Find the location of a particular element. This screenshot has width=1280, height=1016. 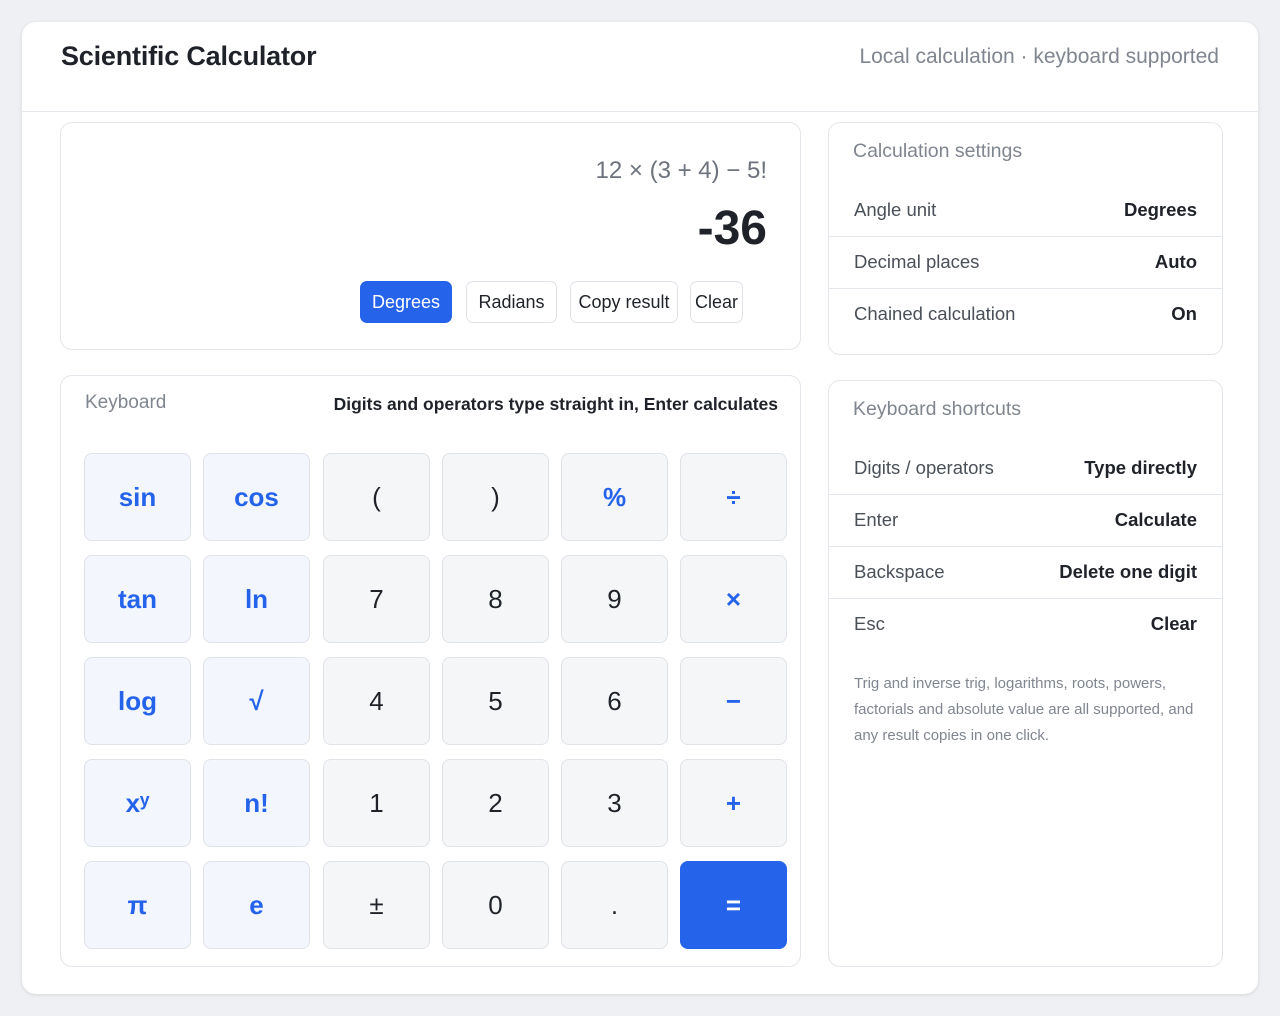

radians-button: Radians is located at coordinates (511, 302).